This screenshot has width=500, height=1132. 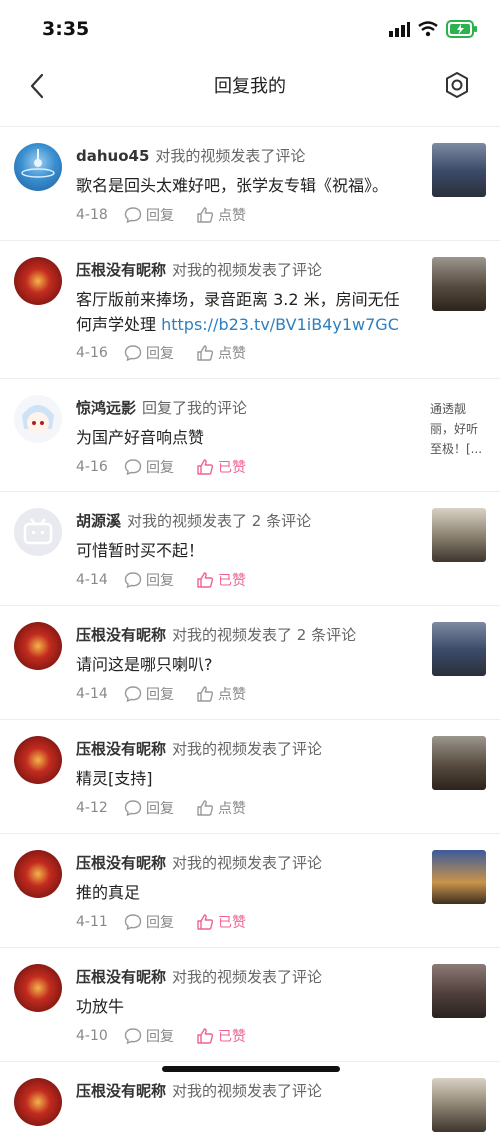 I want to click on comment-text: 歌名是回头太难好吧，张学友专辑《祝福》。, so click(x=232, y=185).